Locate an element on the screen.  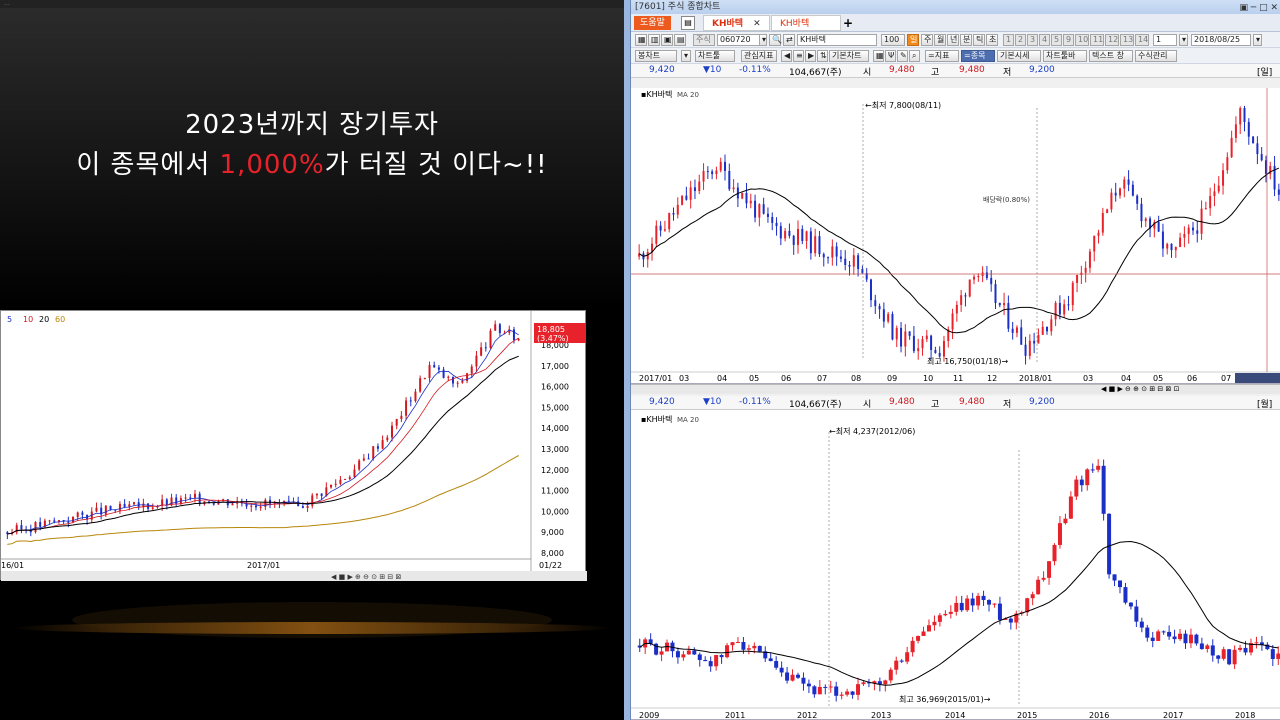
help-tab: 도움말 is located at coordinates (652, 23).